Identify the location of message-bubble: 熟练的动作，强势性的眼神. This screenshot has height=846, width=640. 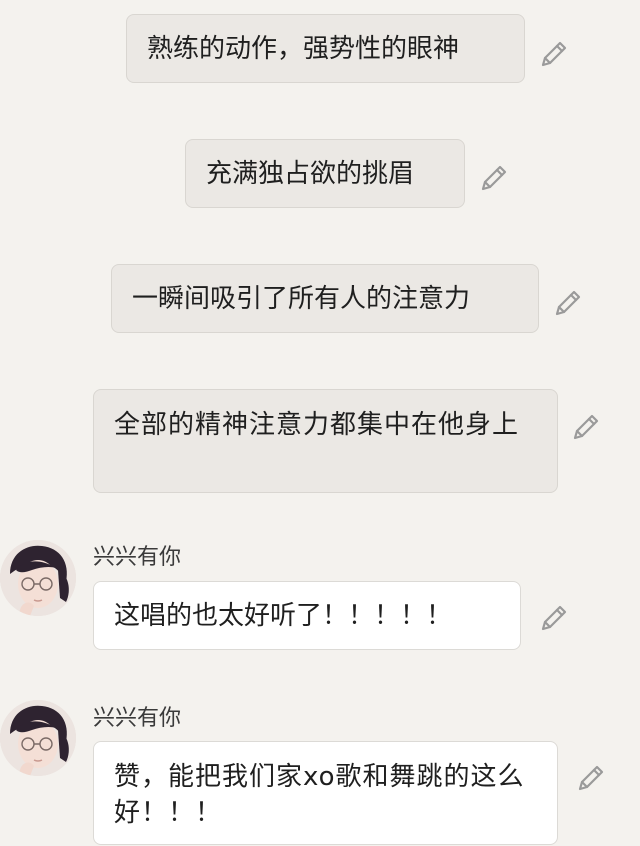
(325, 48).